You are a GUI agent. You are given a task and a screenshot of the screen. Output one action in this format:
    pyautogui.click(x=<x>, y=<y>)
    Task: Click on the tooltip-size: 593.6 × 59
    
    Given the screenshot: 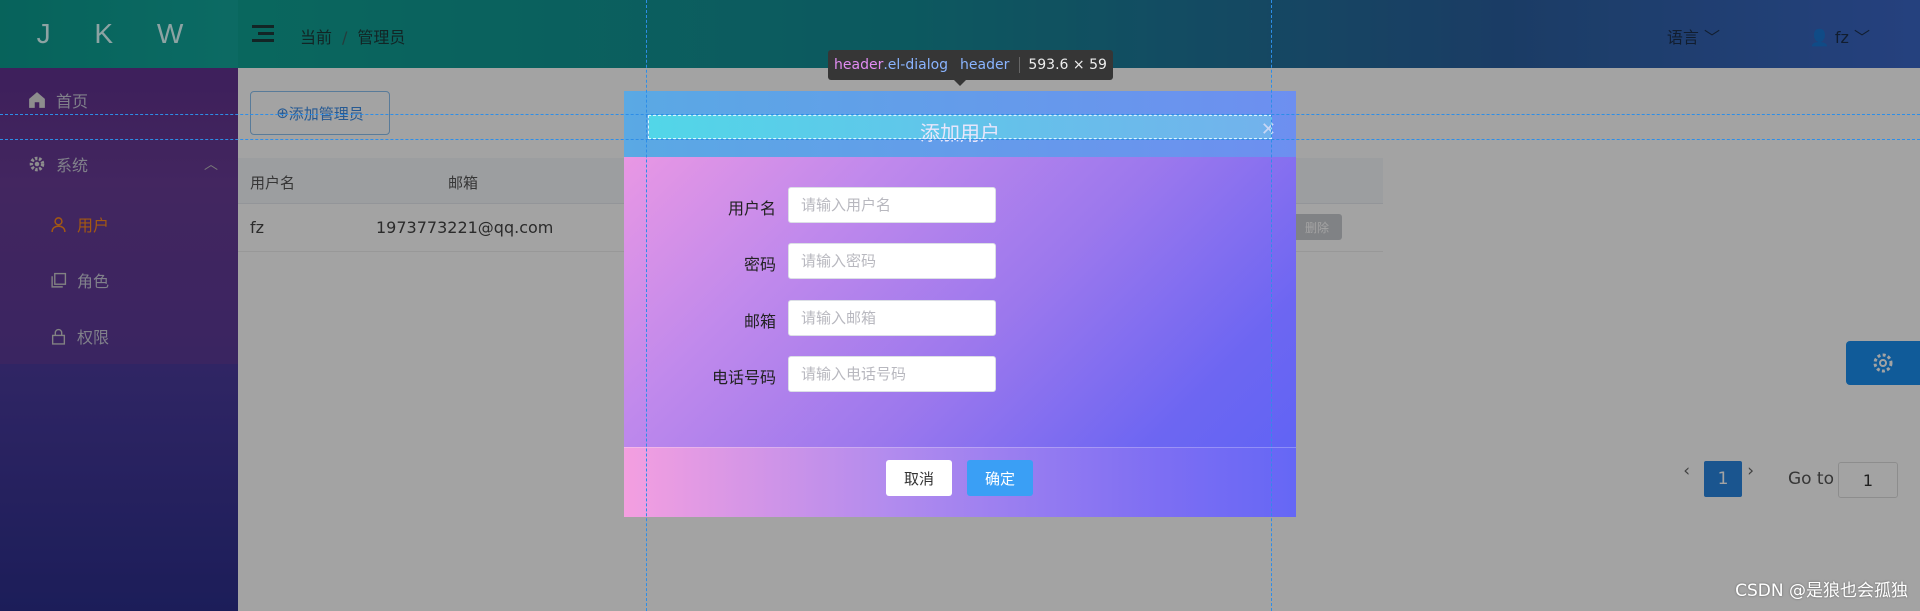 What is the action you would take?
    pyautogui.click(x=1063, y=65)
    